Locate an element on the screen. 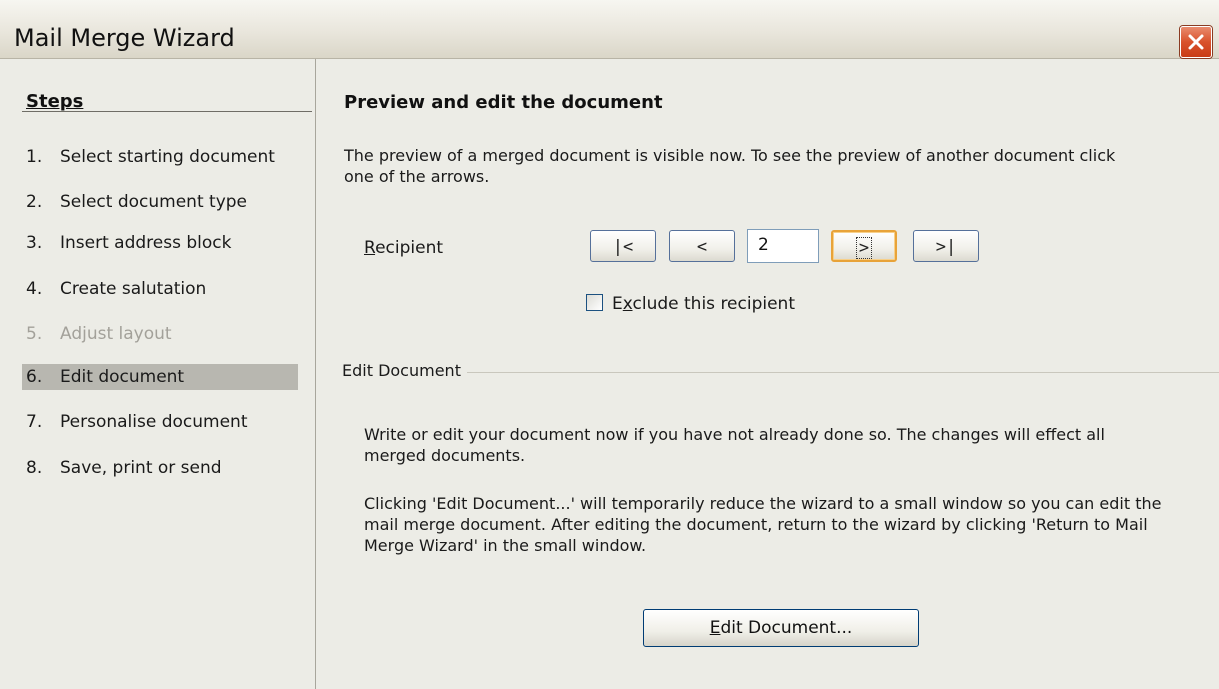 The image size is (1219, 689). recipient-label: Recipient is located at coordinates (403, 248).